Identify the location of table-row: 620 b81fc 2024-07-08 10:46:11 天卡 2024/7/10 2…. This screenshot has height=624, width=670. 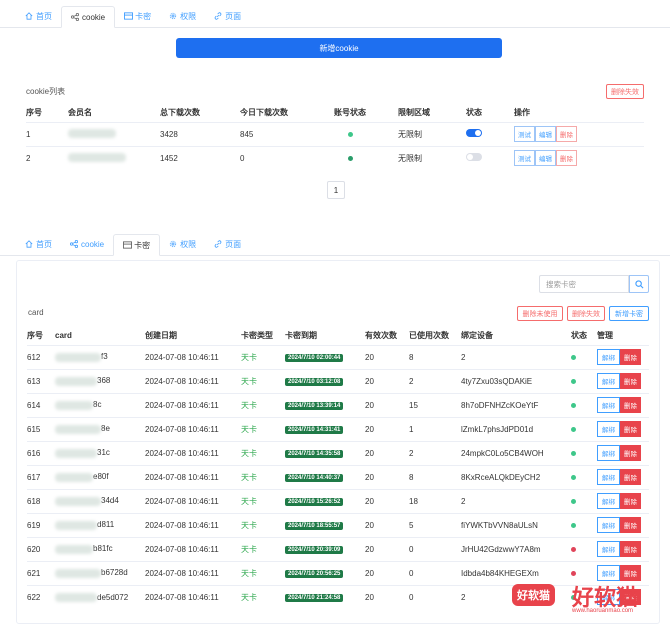
(338, 548).